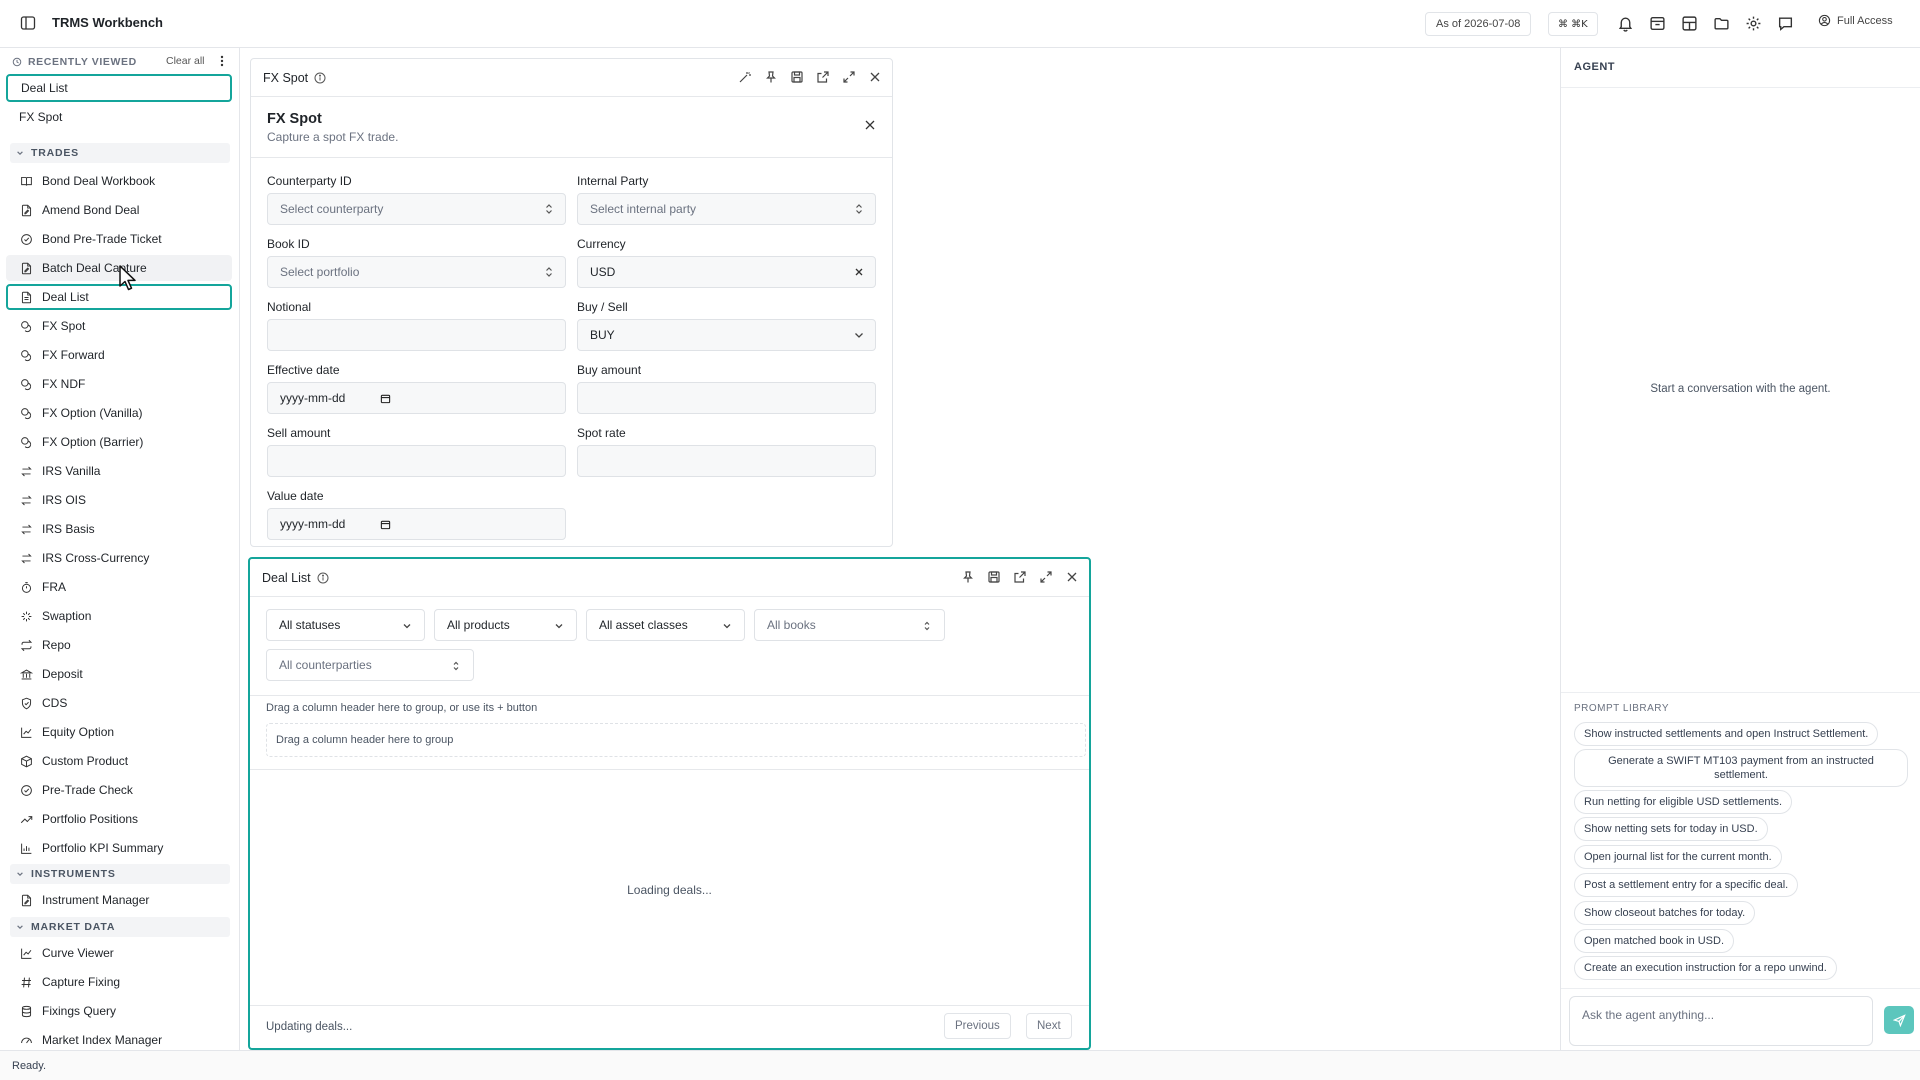 The width and height of the screenshot is (1920, 1080). Describe the element at coordinates (478, 625) in the screenshot. I see `product-filter-value: All products` at that location.